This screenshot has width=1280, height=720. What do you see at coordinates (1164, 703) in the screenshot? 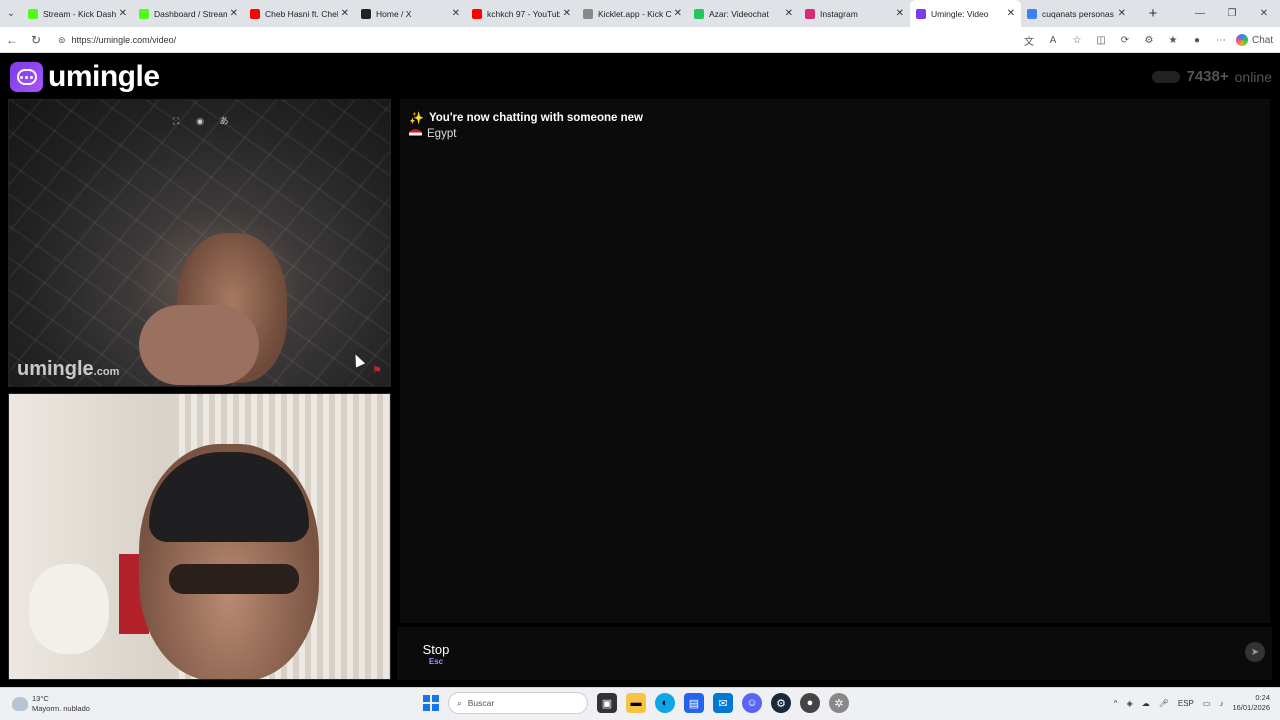
I see `microphone-icon: 🎤︎` at bounding box center [1164, 703].